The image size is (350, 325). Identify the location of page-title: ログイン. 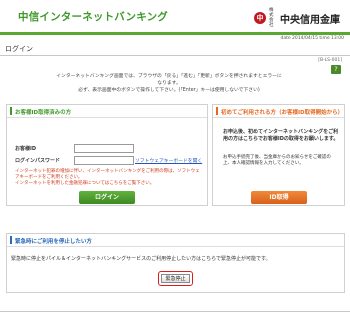
(19, 49).